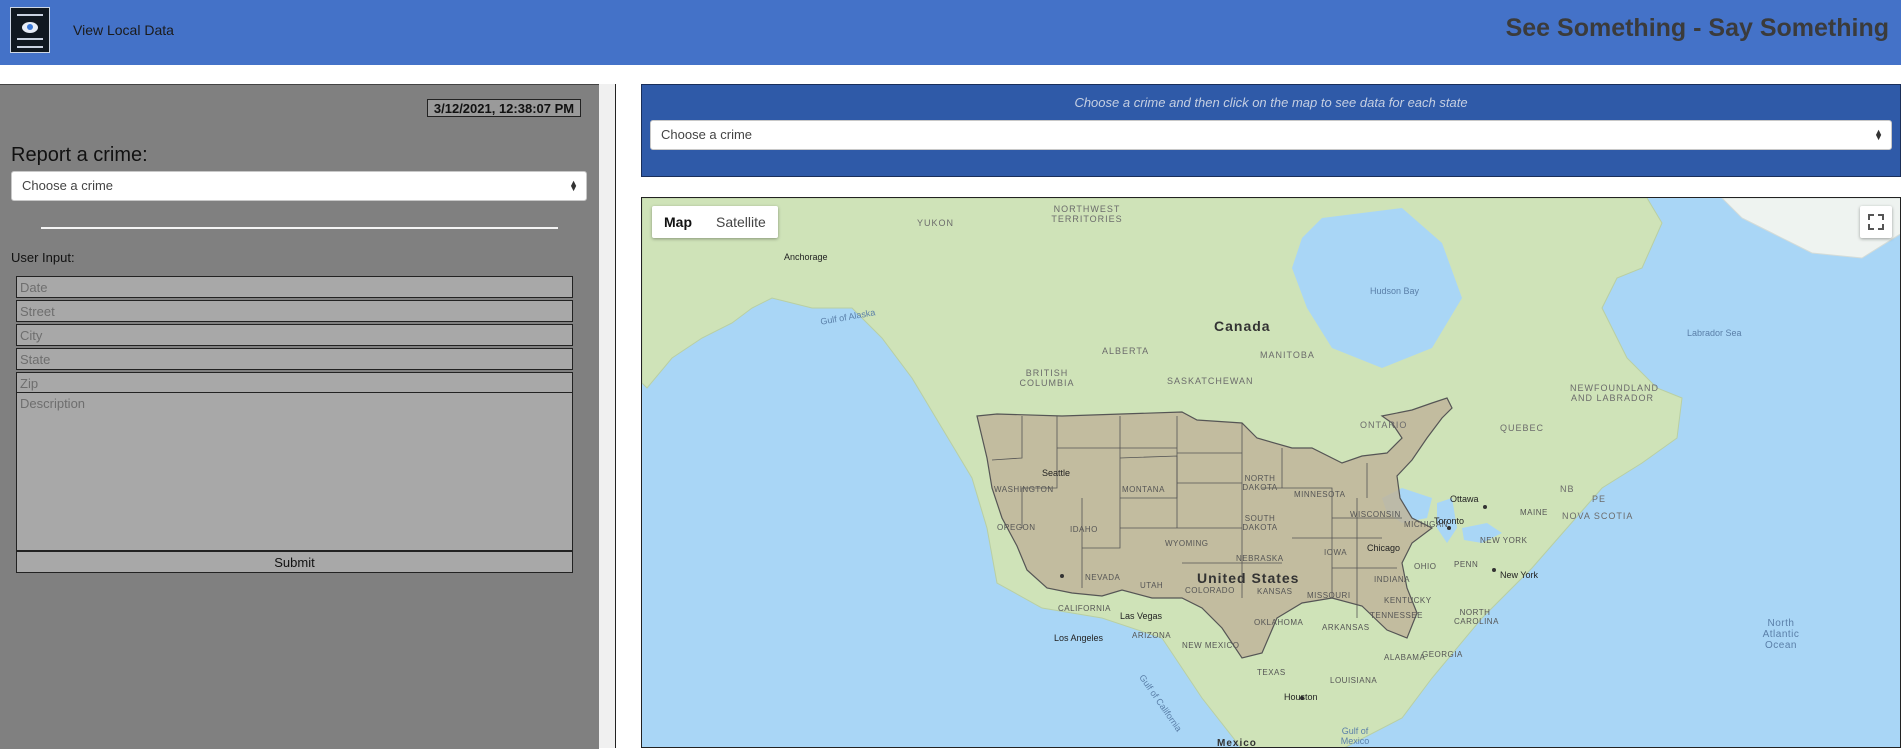 The image size is (1901, 749). I want to click on map-label-saskatchewan: SASKATCHEWAN, so click(1210, 381).